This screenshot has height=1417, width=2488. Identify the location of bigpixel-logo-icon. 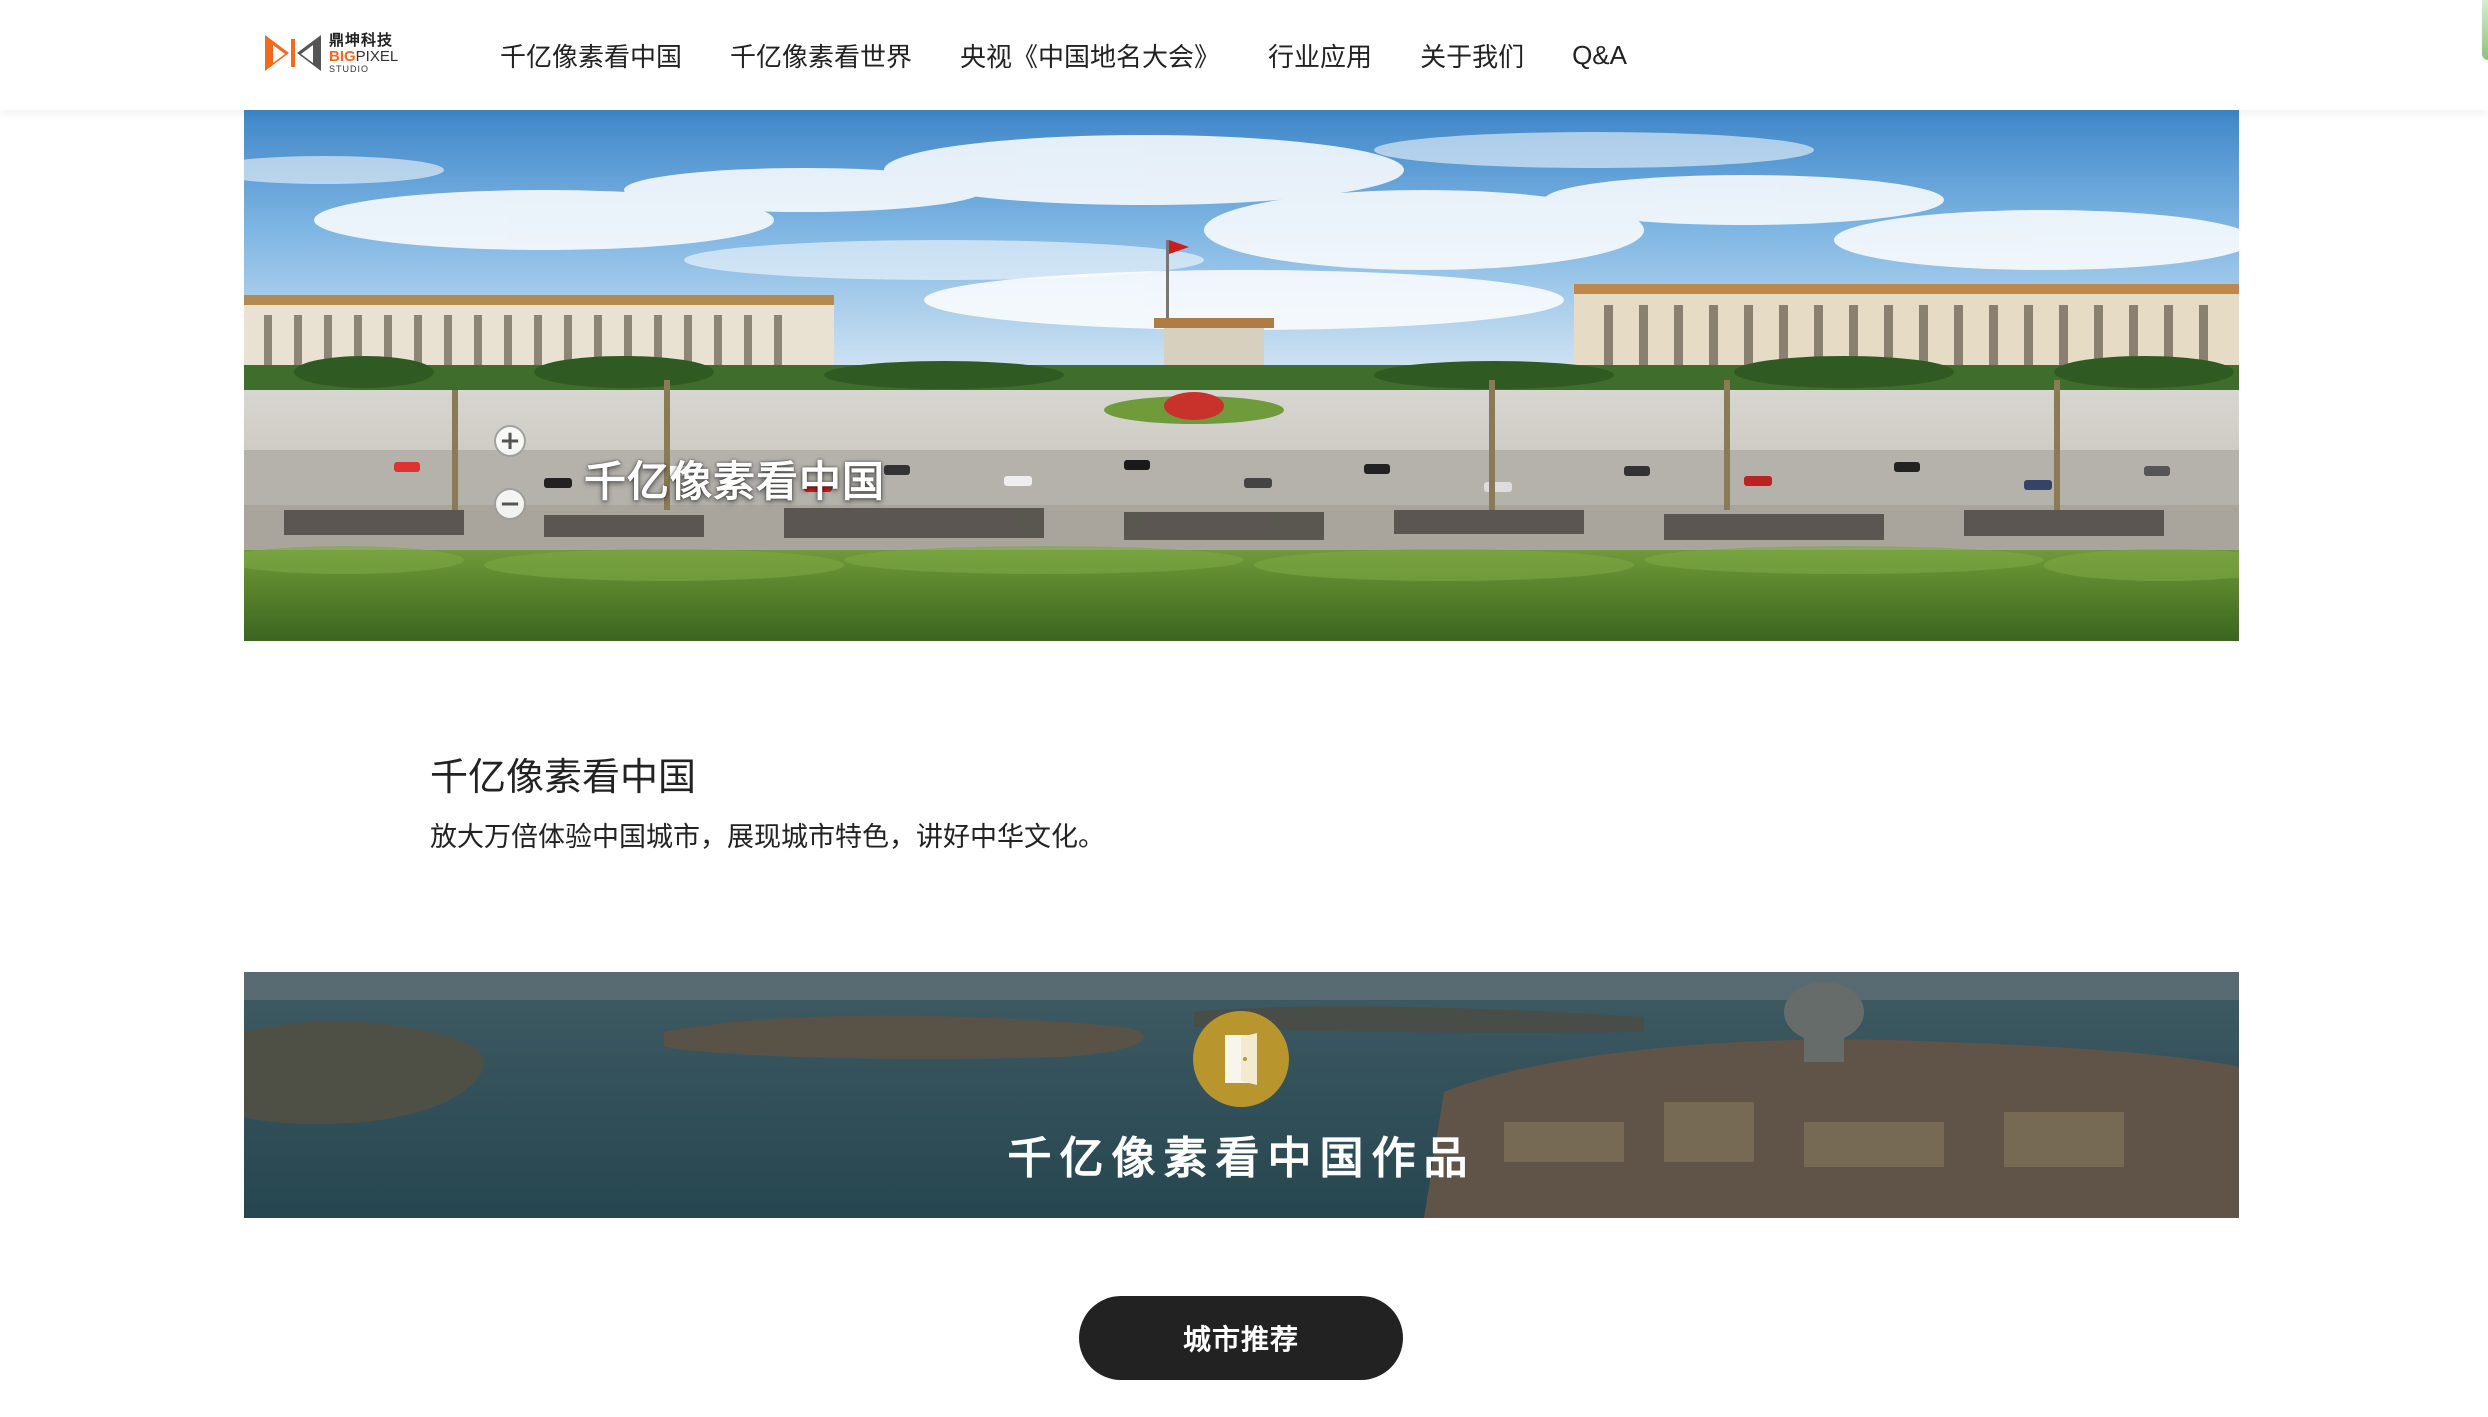
(293, 53).